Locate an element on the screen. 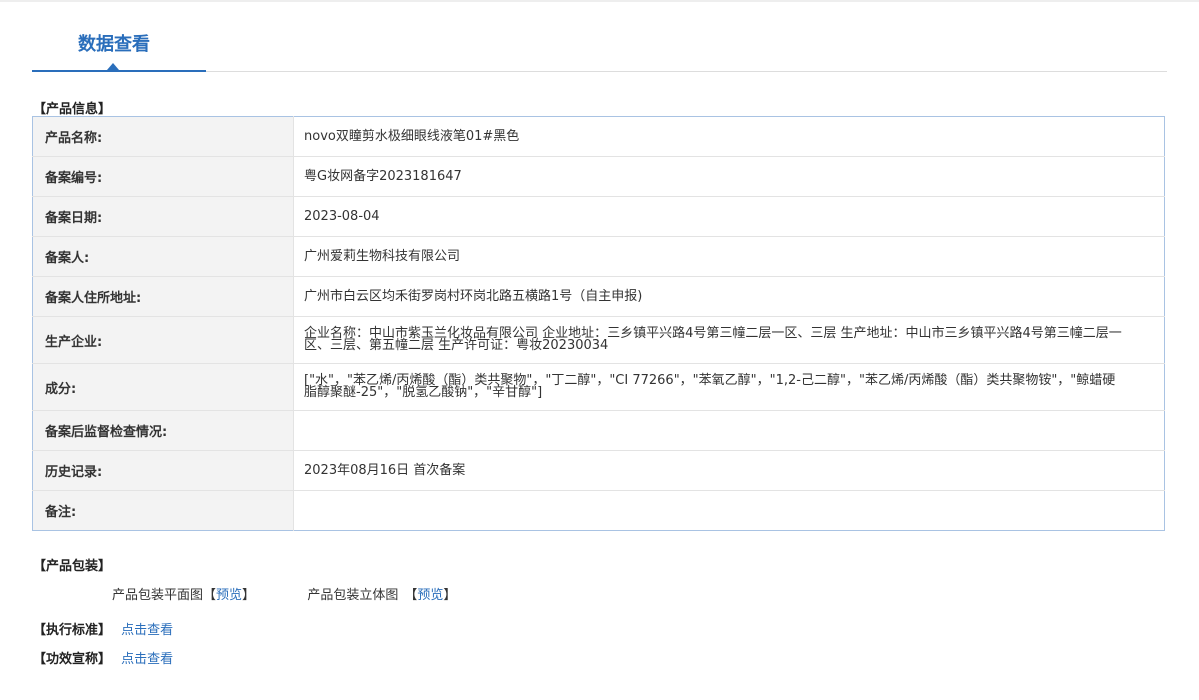 The height and width of the screenshot is (700, 1199). table-row: 历史记录: 2023年08月16日 首次备案 is located at coordinates (598, 470).